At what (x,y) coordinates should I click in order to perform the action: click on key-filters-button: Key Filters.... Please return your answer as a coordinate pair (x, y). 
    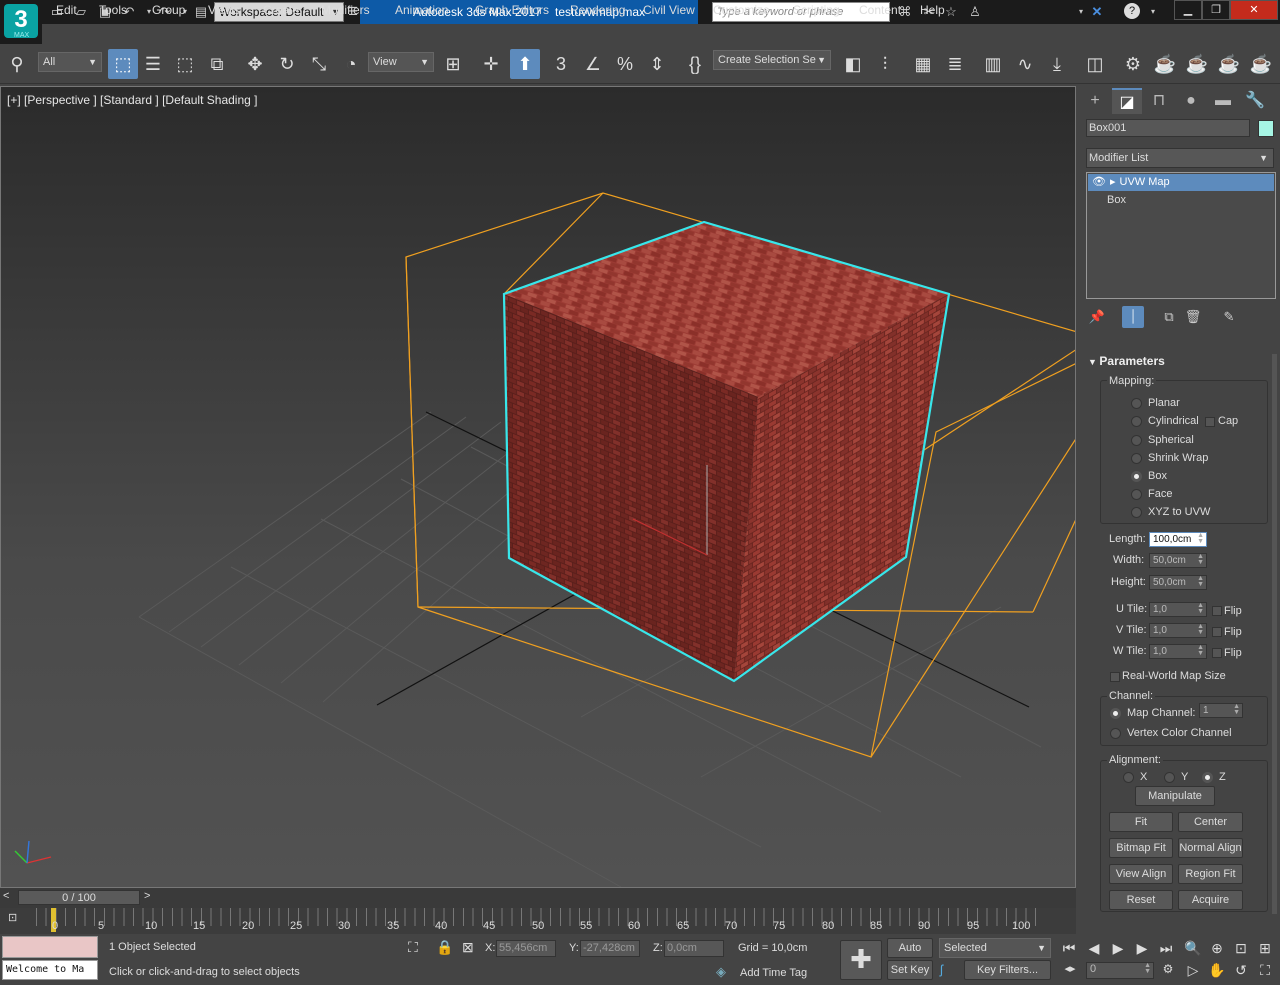
    Looking at the image, I should click on (1007, 970).